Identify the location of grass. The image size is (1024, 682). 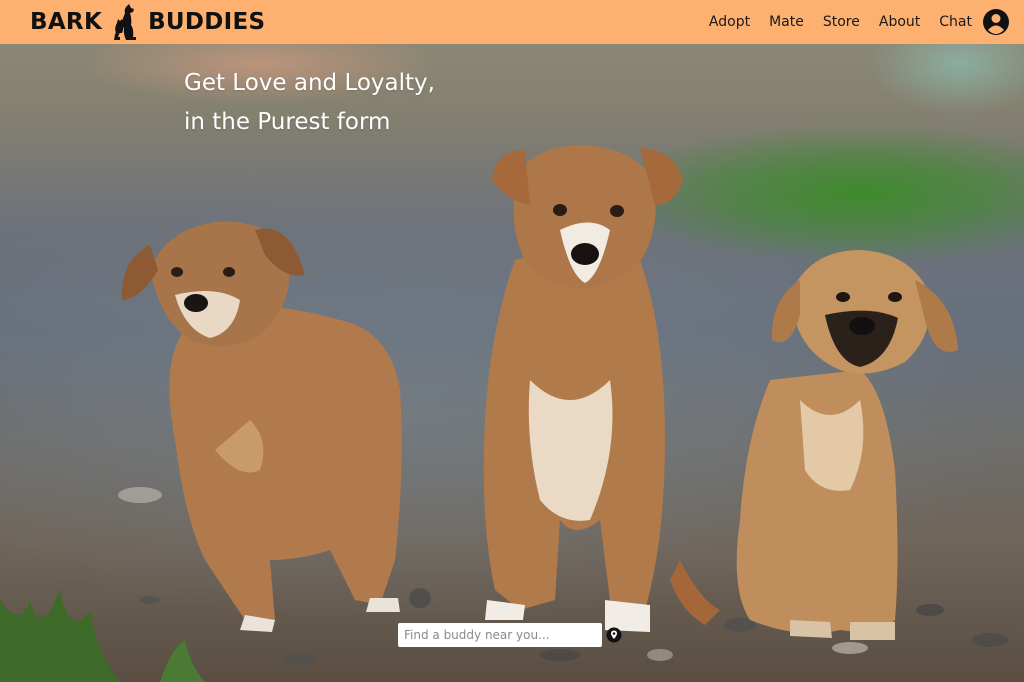
(102, 636).